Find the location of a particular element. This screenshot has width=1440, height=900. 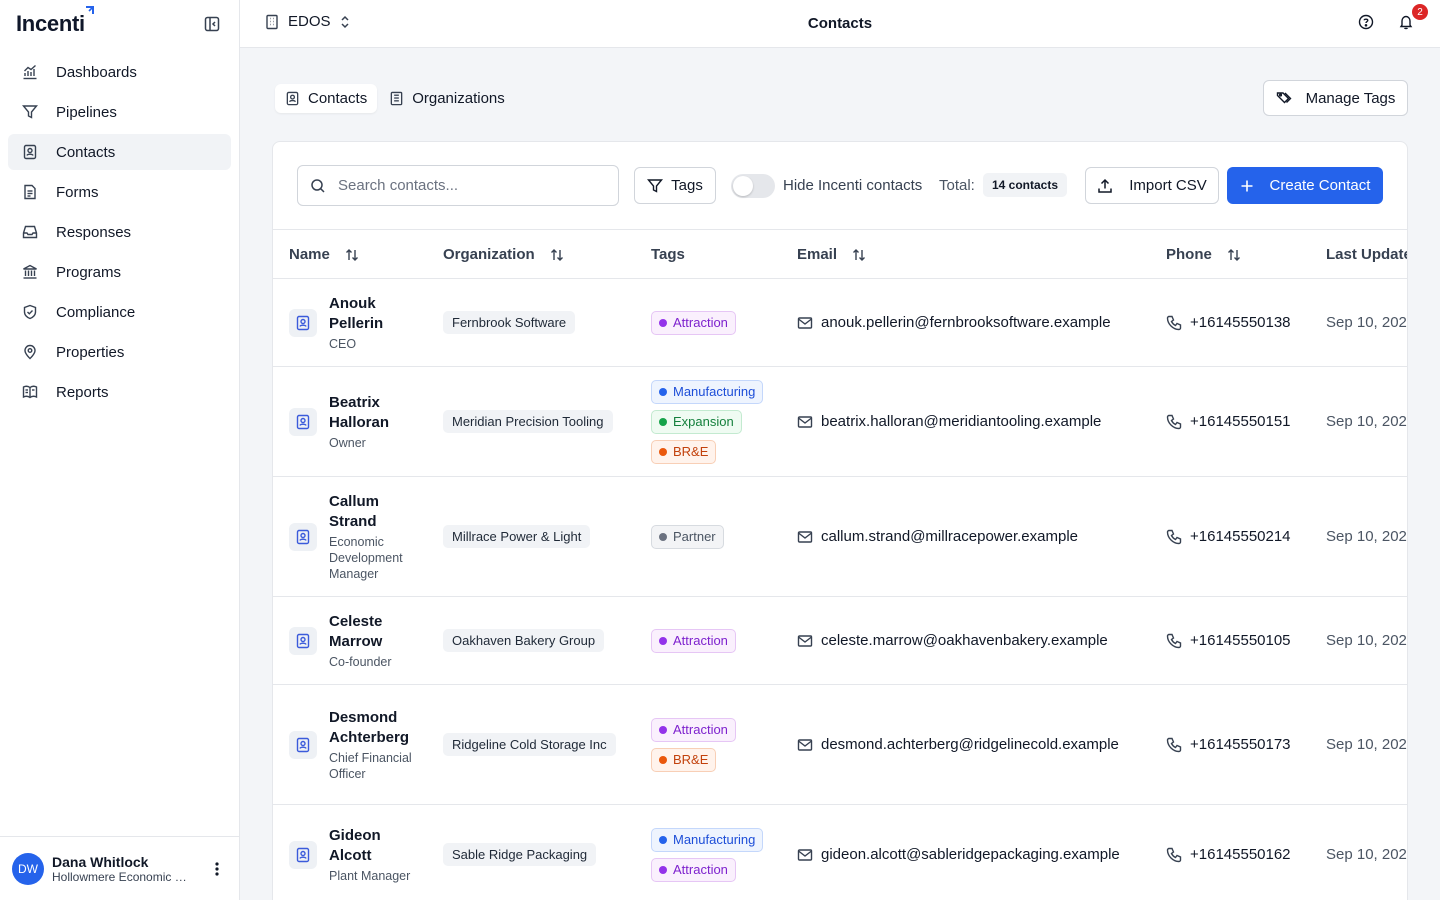

sidebar-item-label: Programs is located at coordinates (89, 272).